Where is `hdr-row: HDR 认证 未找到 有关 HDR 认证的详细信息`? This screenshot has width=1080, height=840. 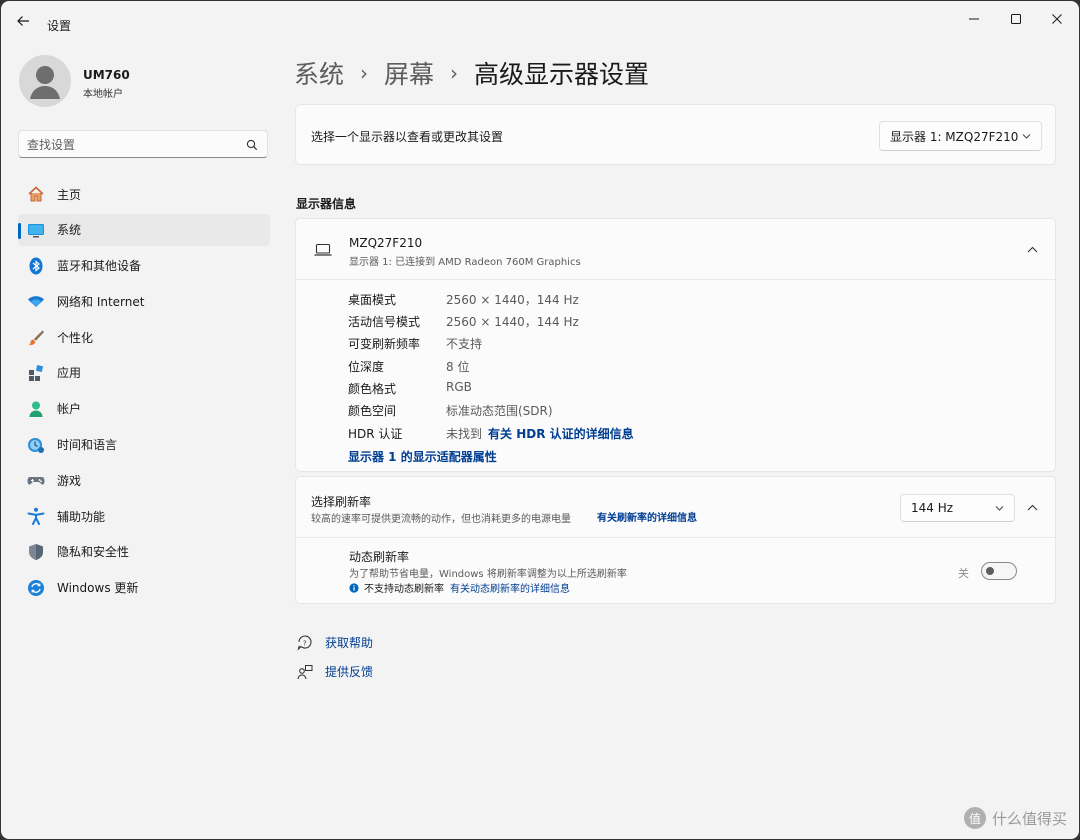 hdr-row: HDR 认证 未找到 有关 HDR 认证的详细信息 is located at coordinates (491, 433).